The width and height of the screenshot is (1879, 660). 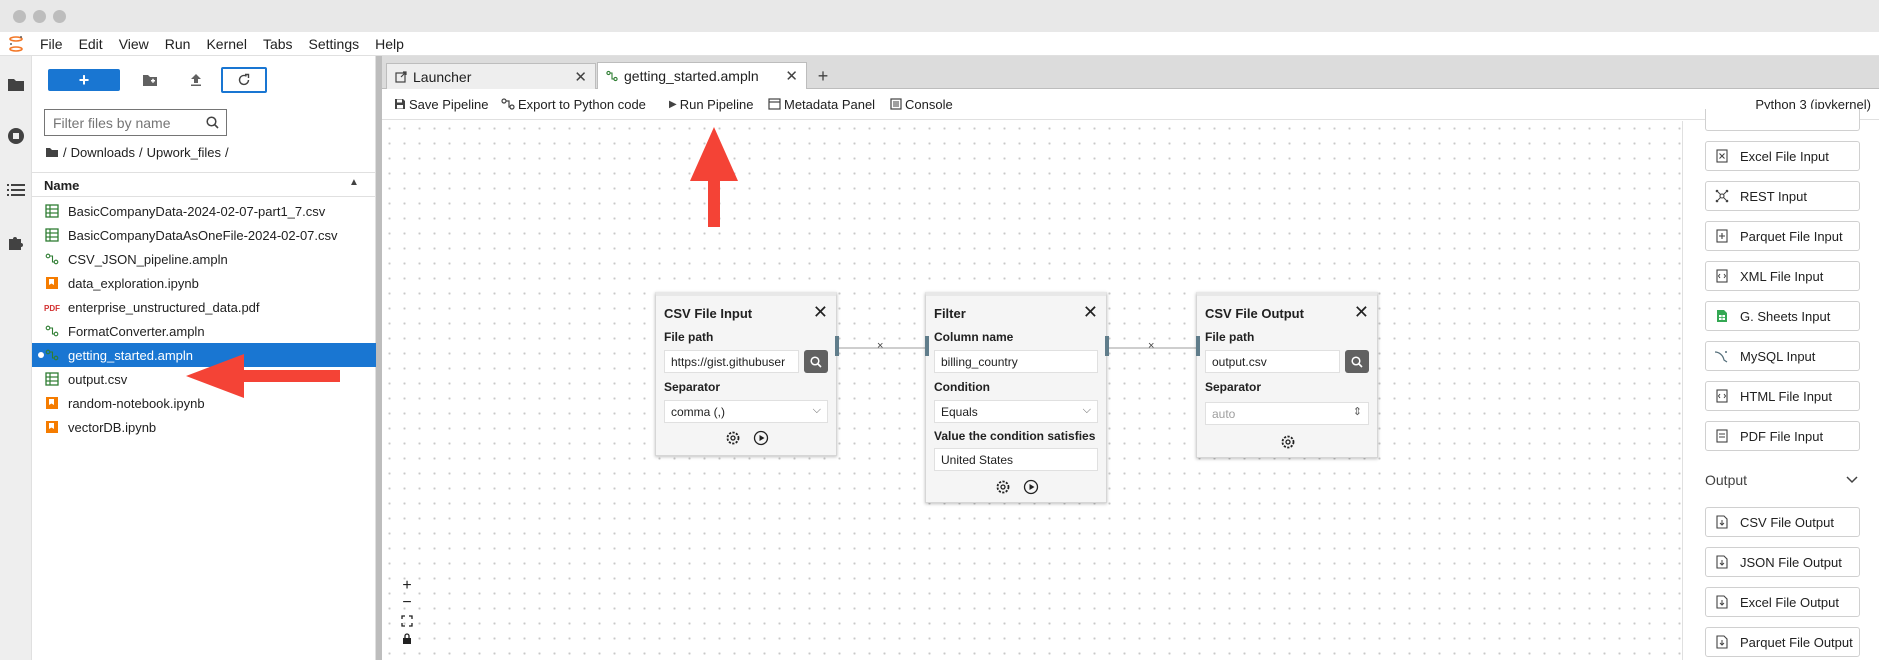 What do you see at coordinates (1782, 522) in the screenshot?
I see `palette-item: CSV File Output` at bounding box center [1782, 522].